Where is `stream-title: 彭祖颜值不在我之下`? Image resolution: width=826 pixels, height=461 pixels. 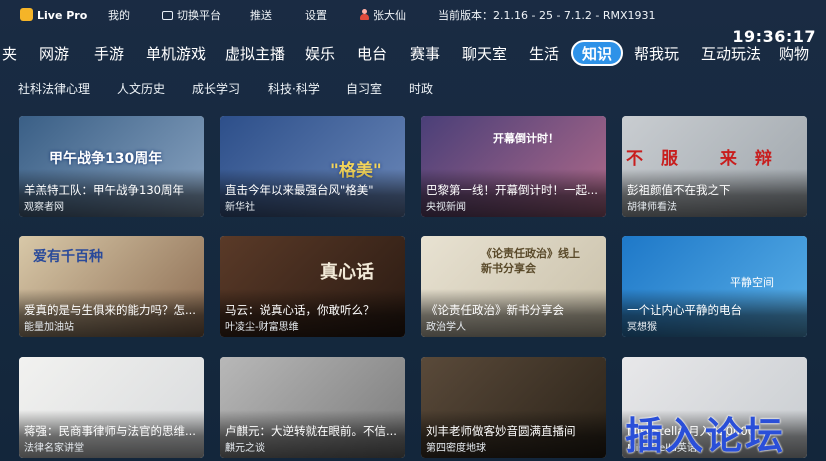
stream-title: 彭祖颜值不在我之下 is located at coordinates (679, 190).